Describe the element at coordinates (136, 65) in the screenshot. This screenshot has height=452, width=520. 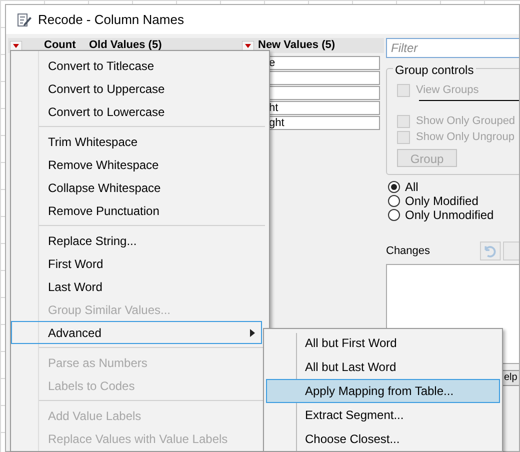
I see `menu-item: Convert to Titlecase` at that location.